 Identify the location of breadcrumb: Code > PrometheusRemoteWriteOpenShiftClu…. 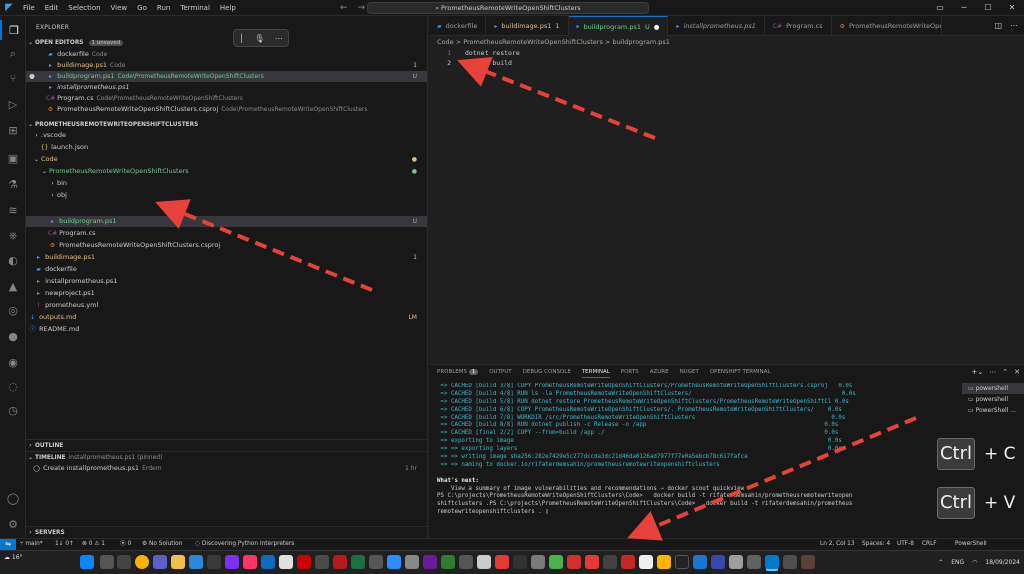
(726, 42).